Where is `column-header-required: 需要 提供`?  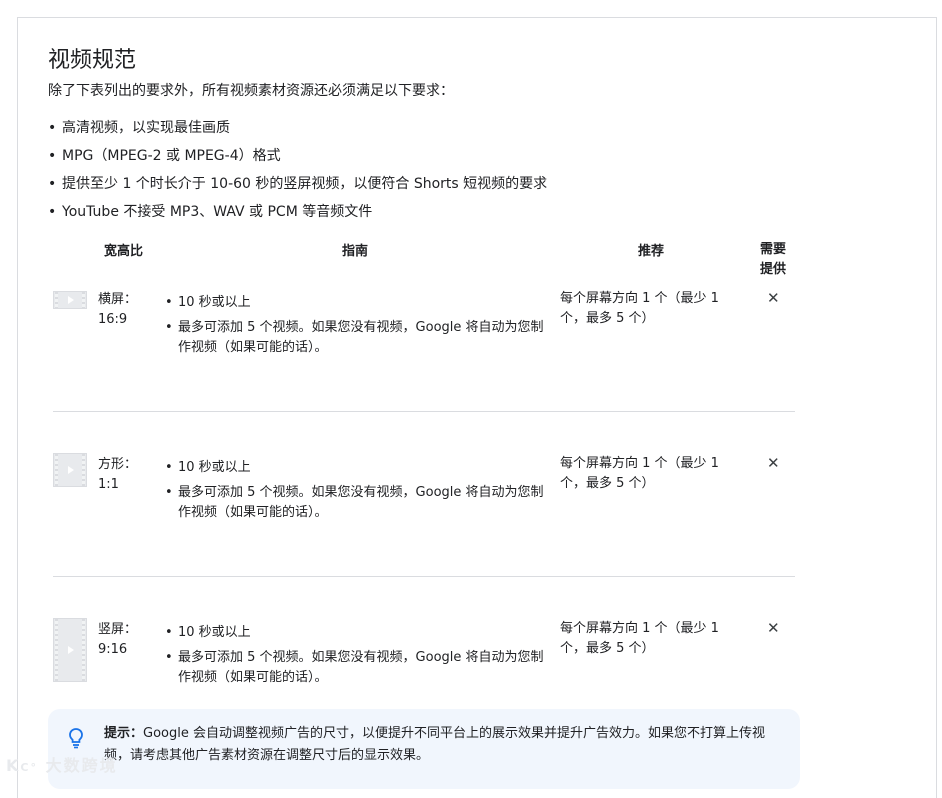 column-header-required: 需要 提供 is located at coordinates (773, 259).